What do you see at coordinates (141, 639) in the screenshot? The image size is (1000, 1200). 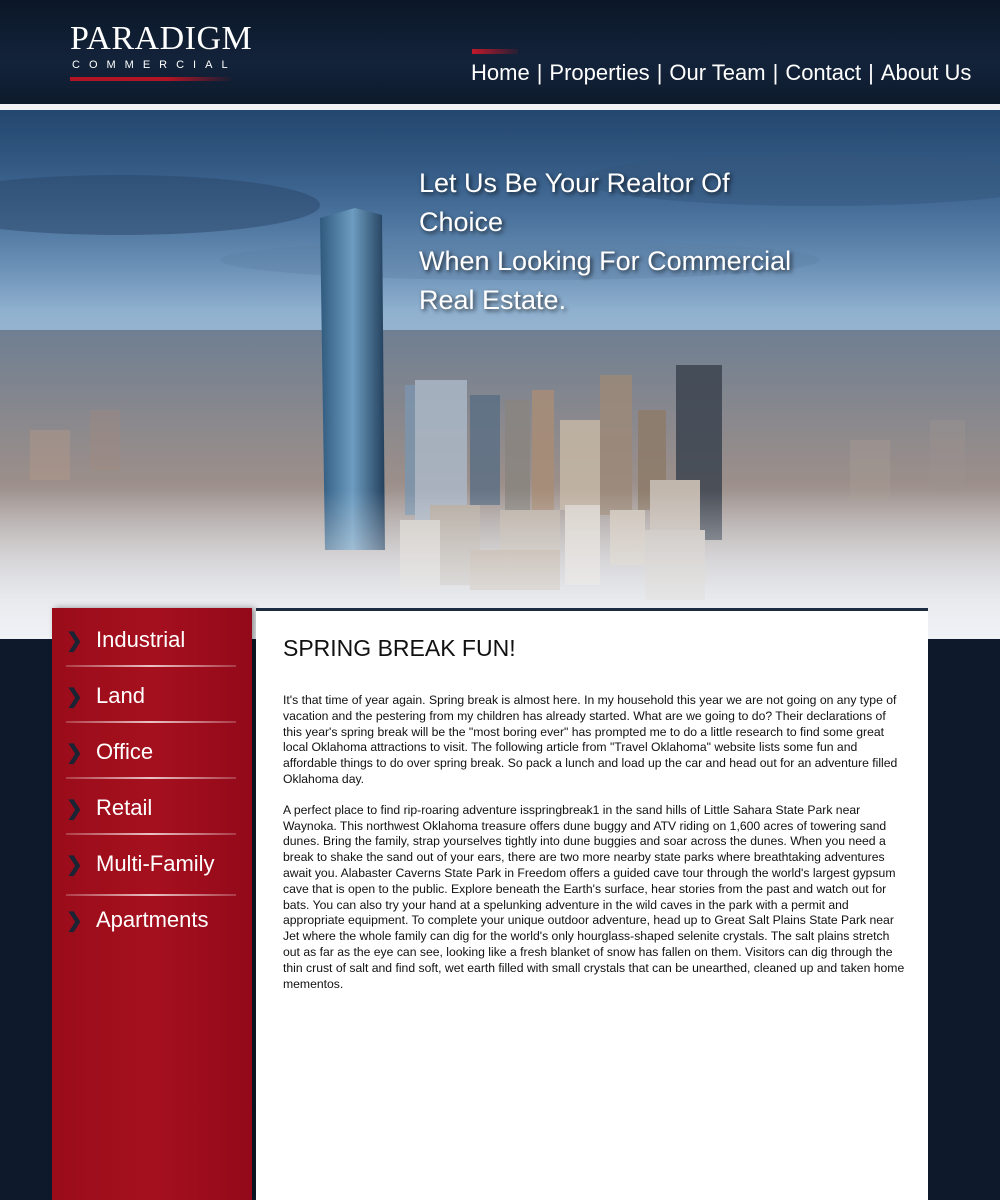 I see `sidebar-item-label: Industrial` at bounding box center [141, 639].